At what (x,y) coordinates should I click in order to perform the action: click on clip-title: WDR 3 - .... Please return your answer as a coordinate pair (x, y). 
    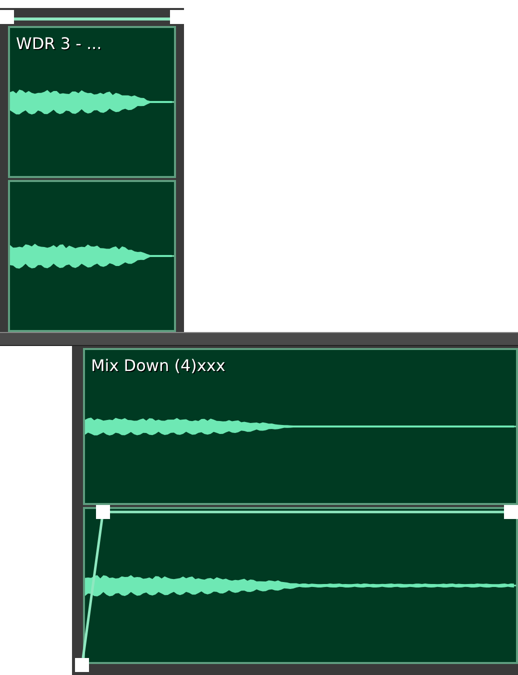
    Looking at the image, I should click on (59, 43).